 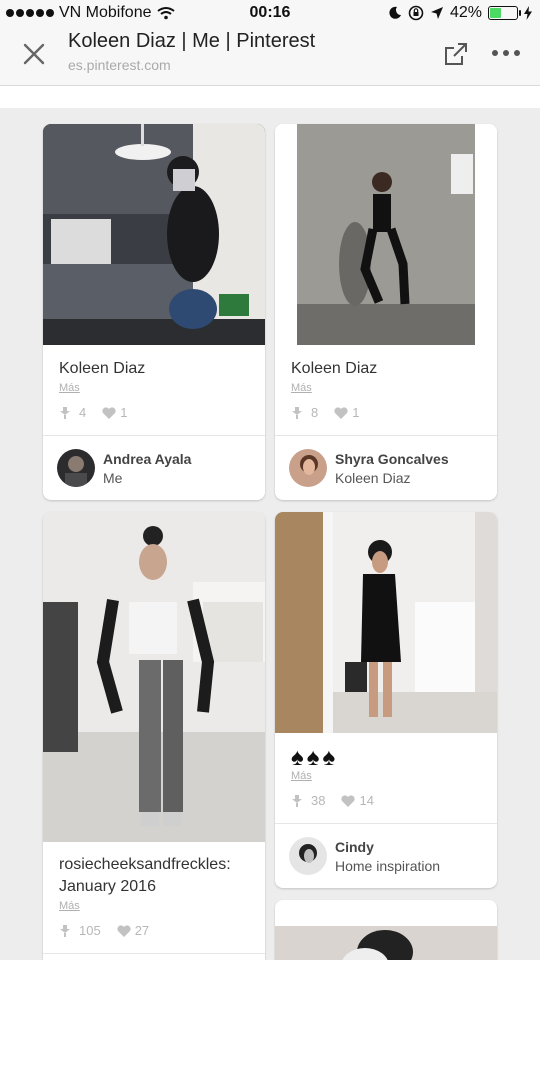 What do you see at coordinates (83, 412) in the screenshot?
I see `repin-count: 4` at bounding box center [83, 412].